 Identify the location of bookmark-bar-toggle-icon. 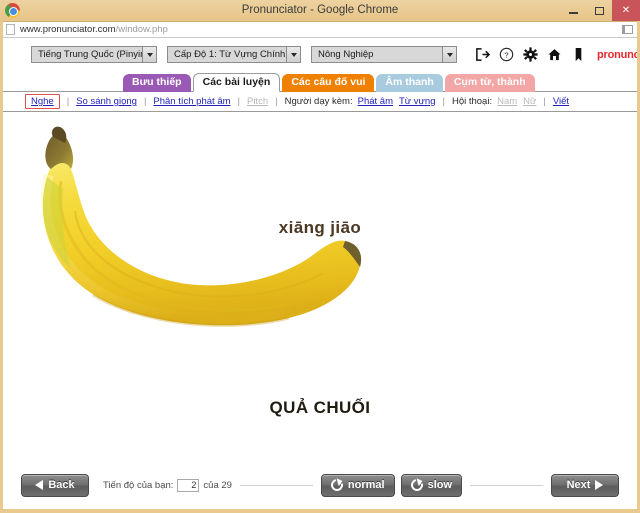
(627, 29).